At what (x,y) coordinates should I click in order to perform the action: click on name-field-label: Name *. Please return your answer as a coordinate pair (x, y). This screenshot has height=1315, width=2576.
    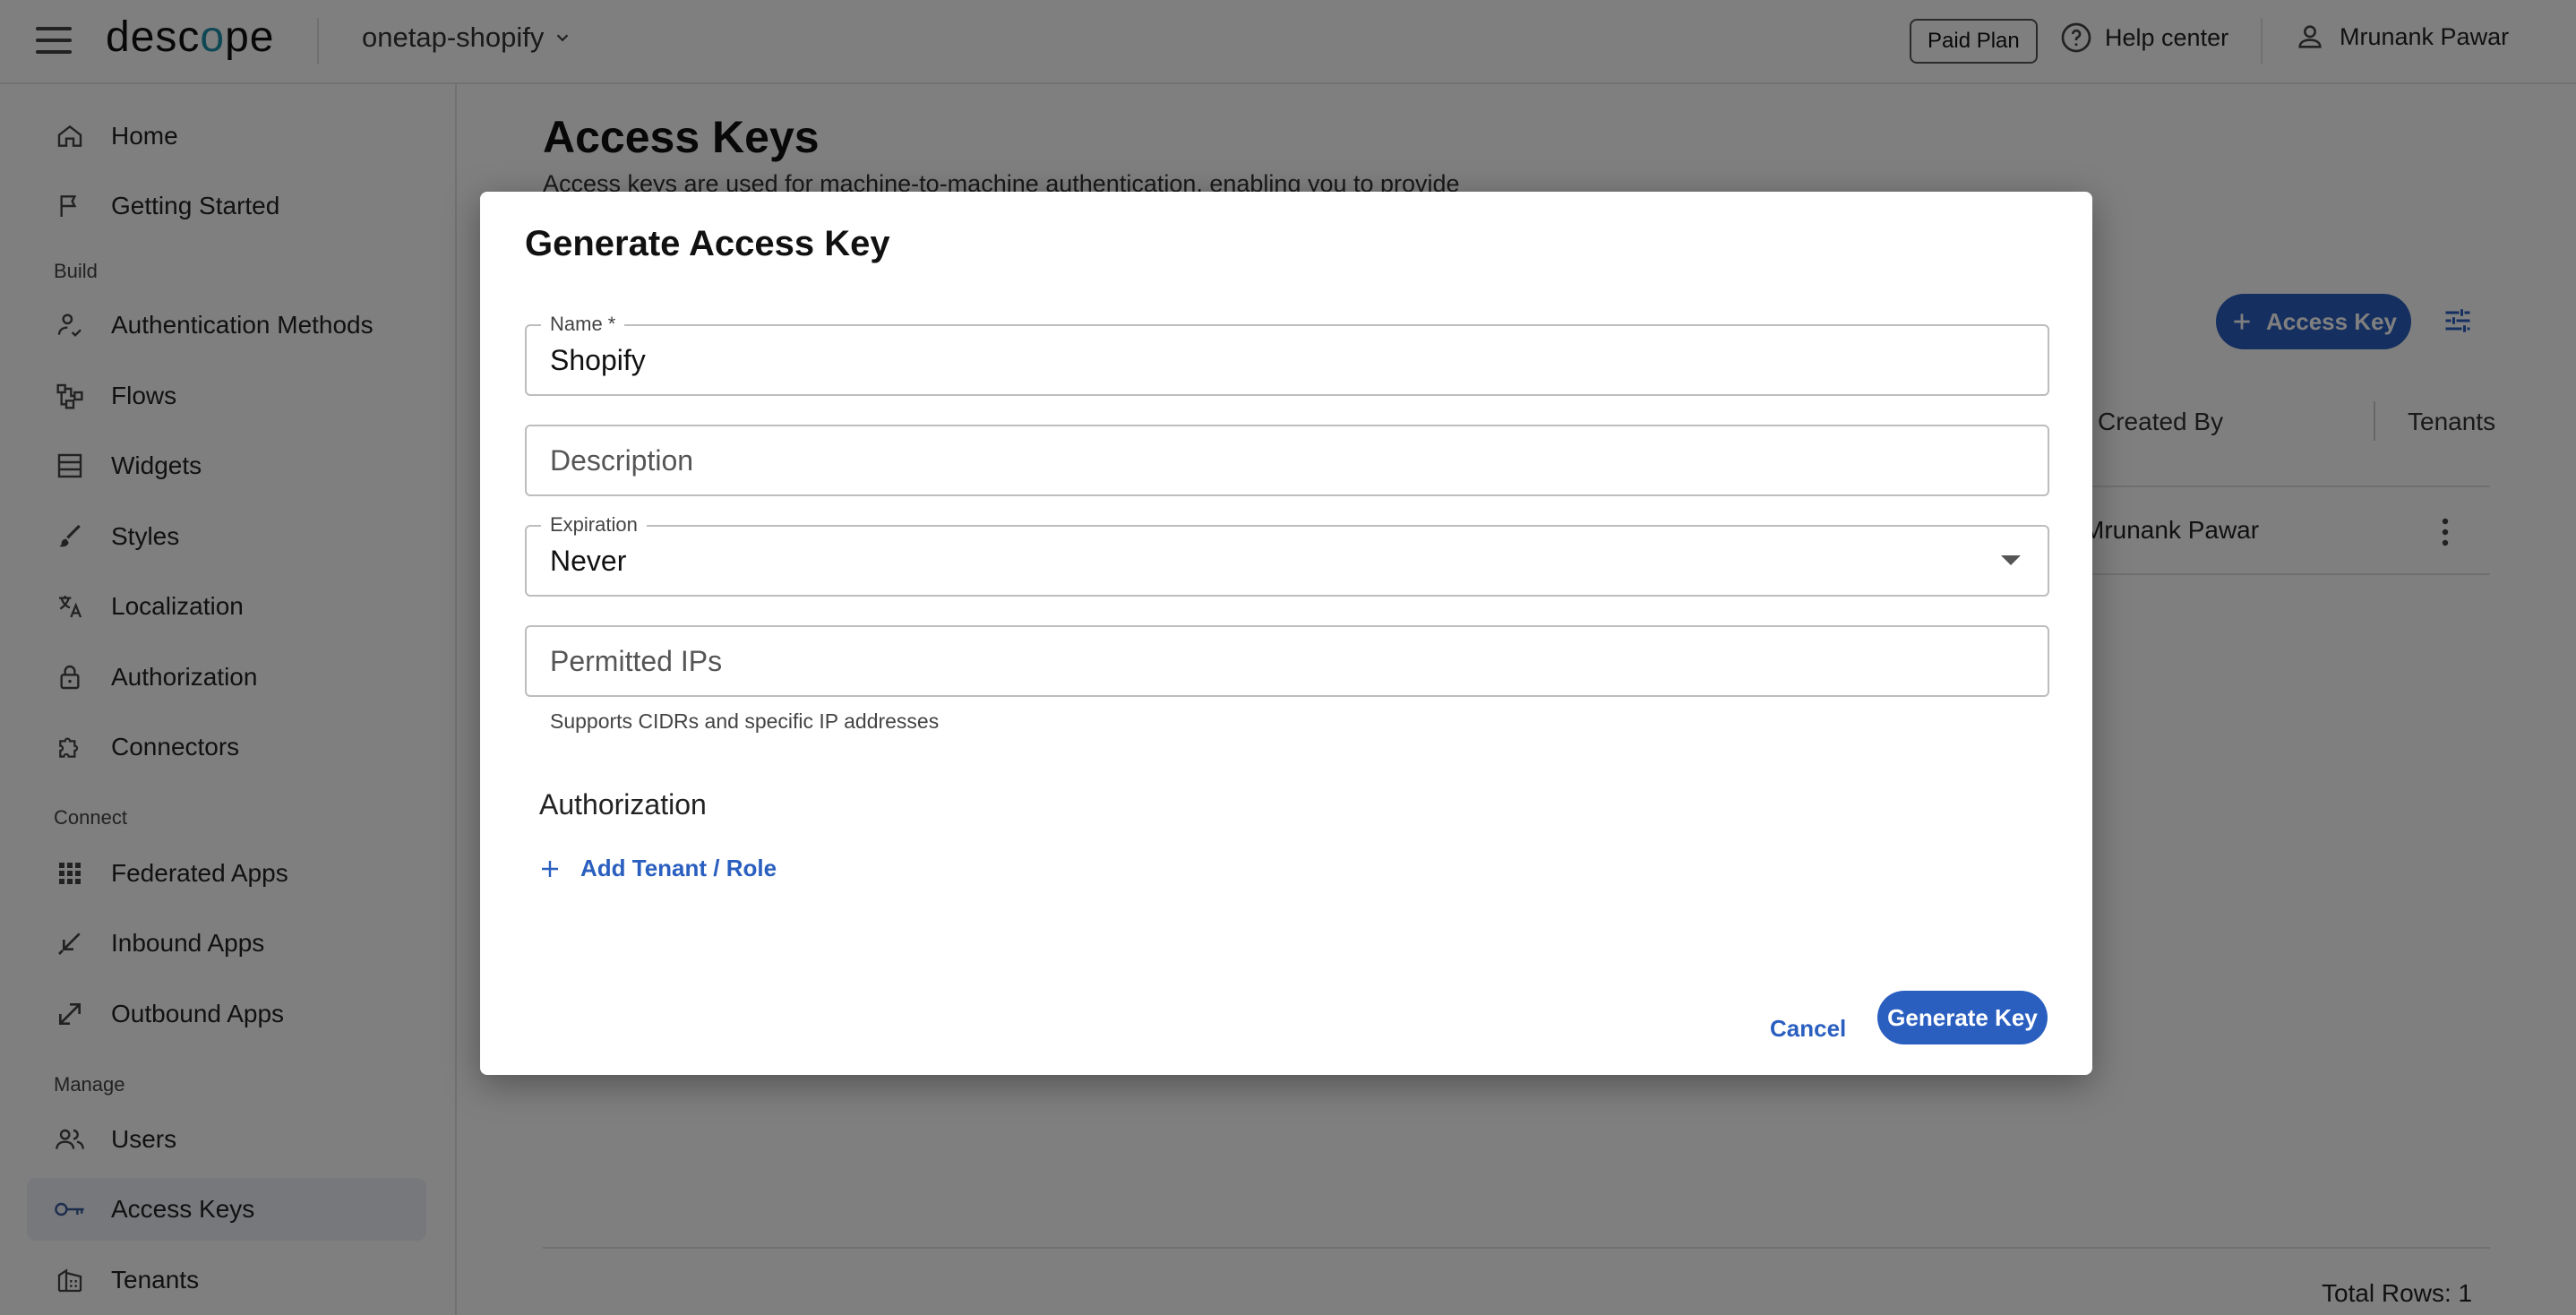
    Looking at the image, I should click on (583, 324).